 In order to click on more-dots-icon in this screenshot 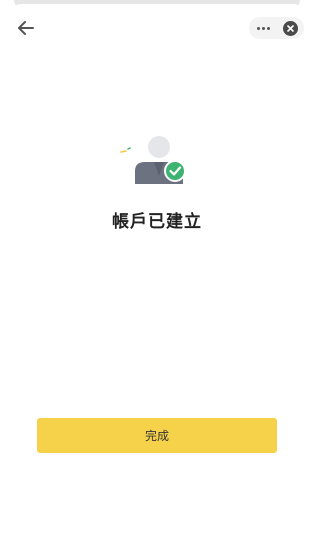, I will do `click(258, 28)`.